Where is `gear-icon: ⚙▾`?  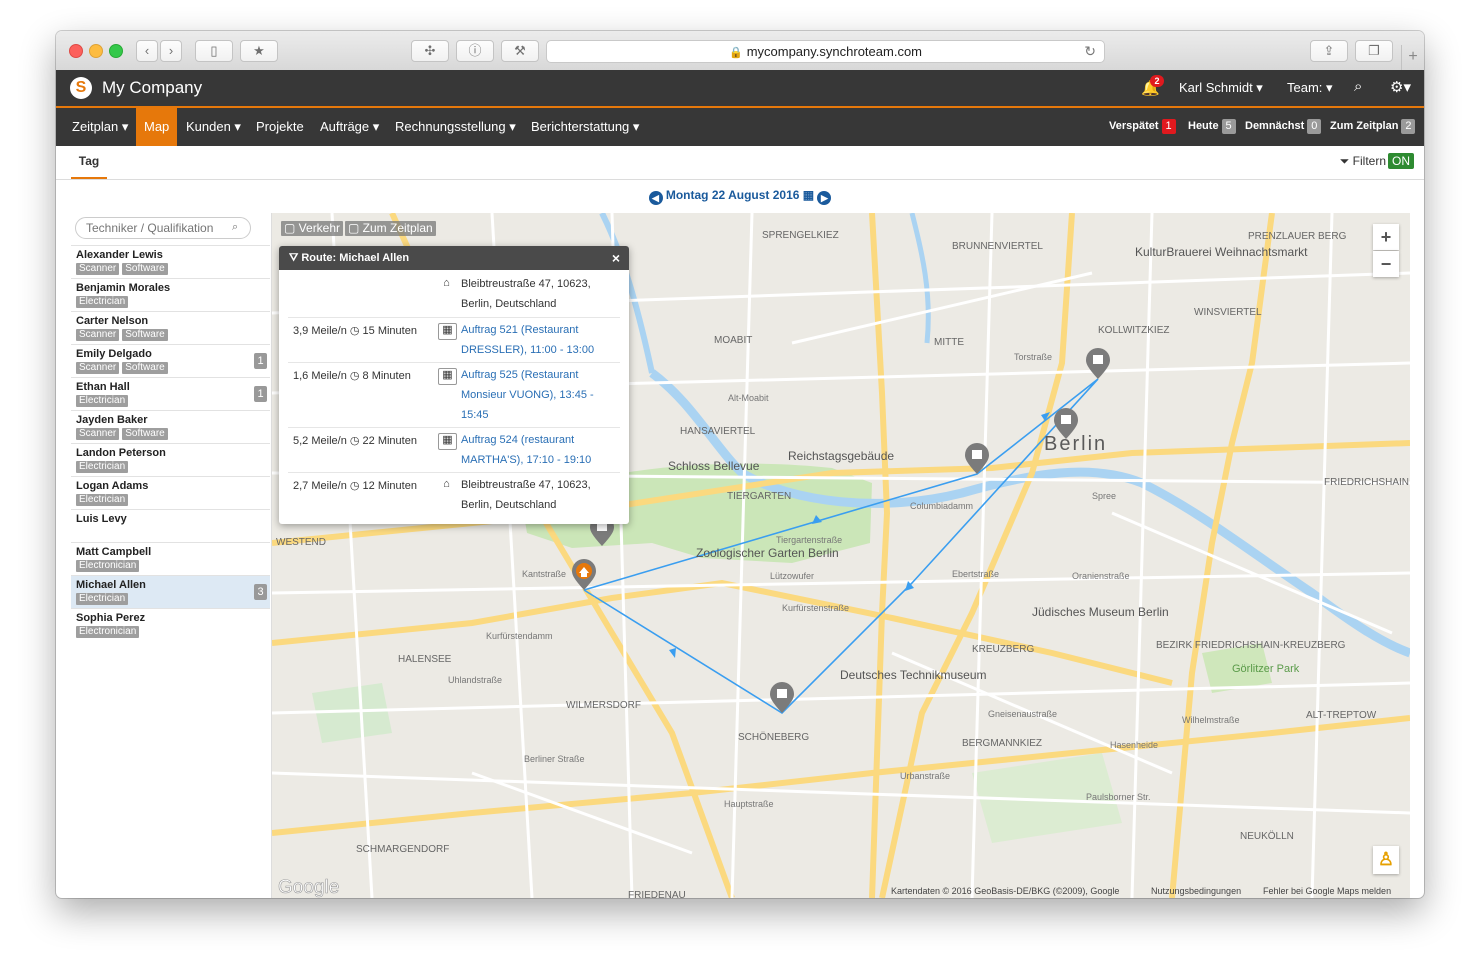 gear-icon: ⚙▾ is located at coordinates (1400, 87).